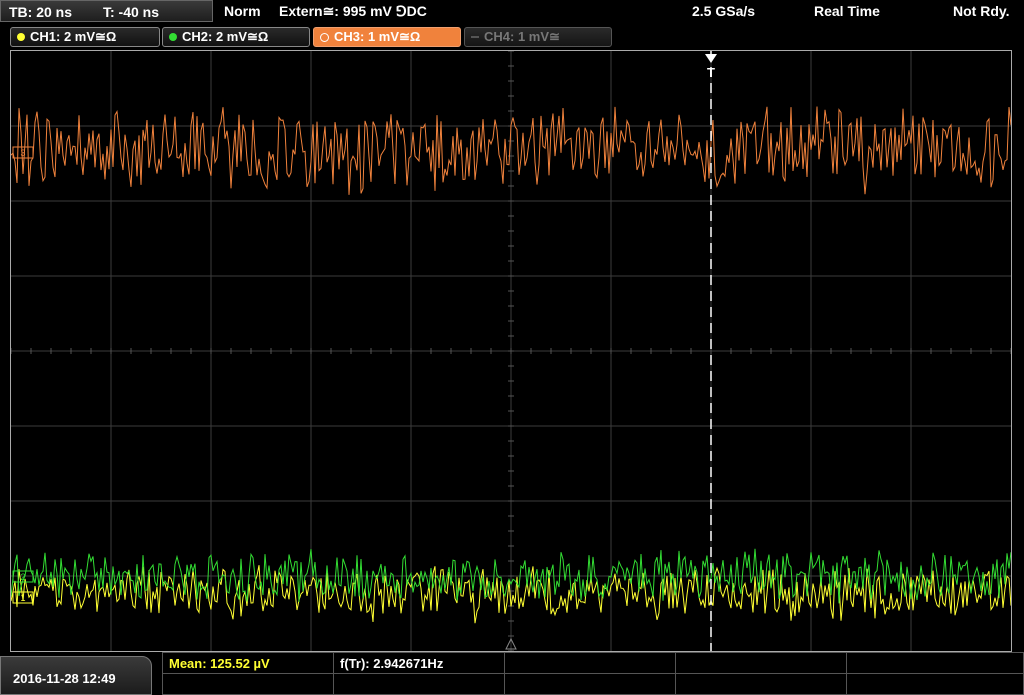 The height and width of the screenshot is (695, 1024). What do you see at coordinates (711, 58) in the screenshot?
I see `trigger-arrow-icon` at bounding box center [711, 58].